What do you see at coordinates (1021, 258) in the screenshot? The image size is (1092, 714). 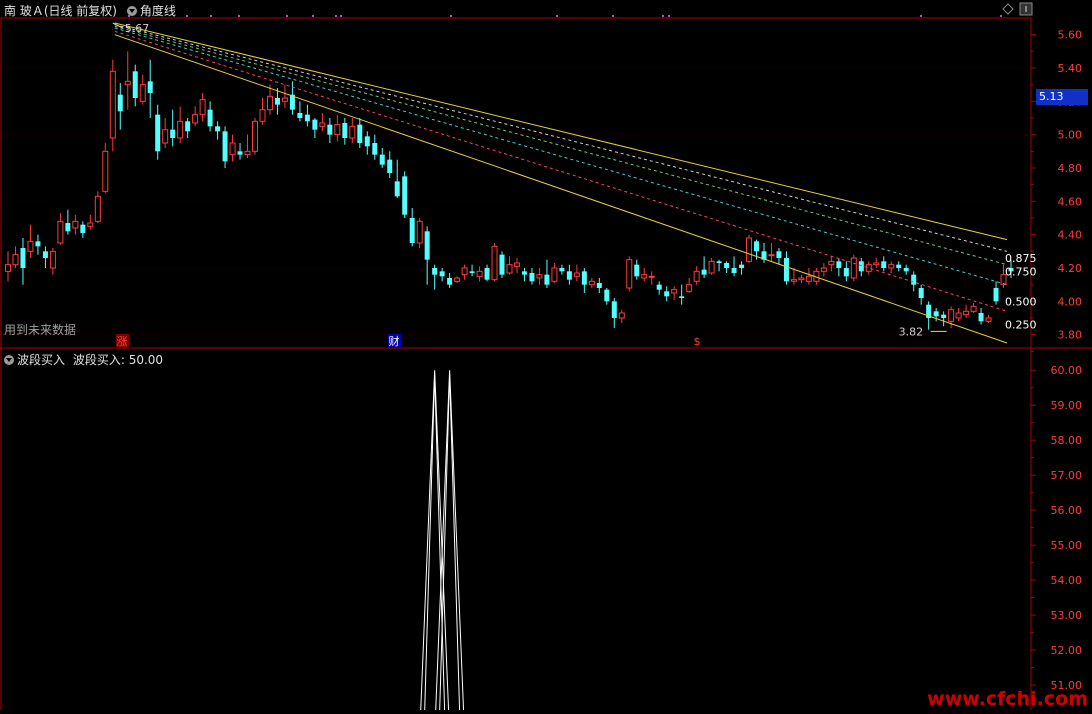 I see `fib-level-label: 0.875` at bounding box center [1021, 258].